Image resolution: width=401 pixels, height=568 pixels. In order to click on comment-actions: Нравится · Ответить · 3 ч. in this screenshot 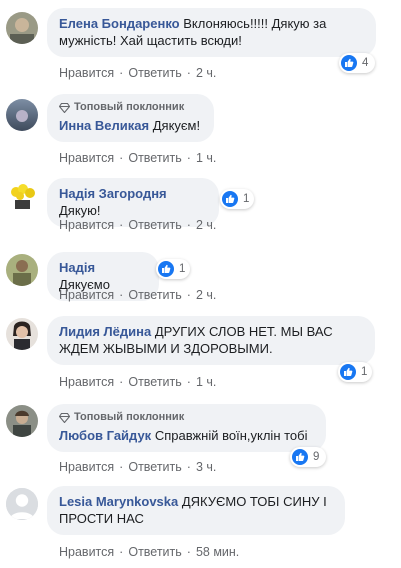, I will do `click(137, 467)`.